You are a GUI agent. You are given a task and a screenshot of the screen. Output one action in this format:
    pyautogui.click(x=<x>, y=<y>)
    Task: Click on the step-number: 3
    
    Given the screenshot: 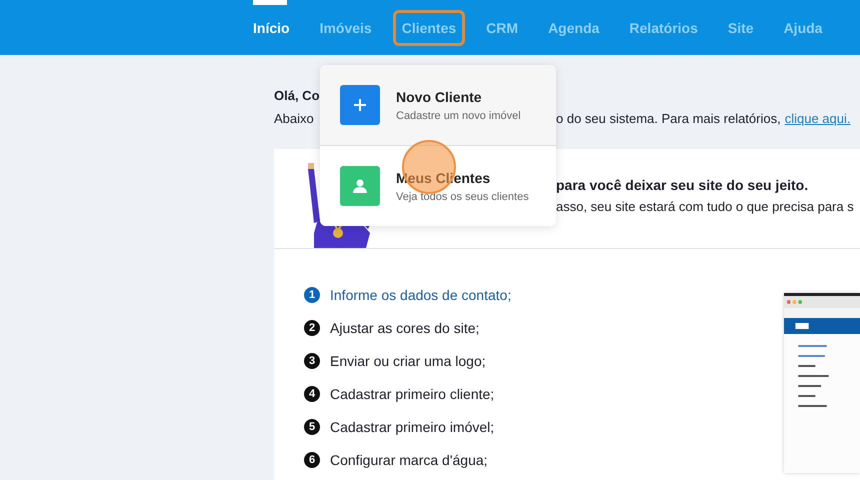 What is the action you would take?
    pyautogui.click(x=312, y=361)
    